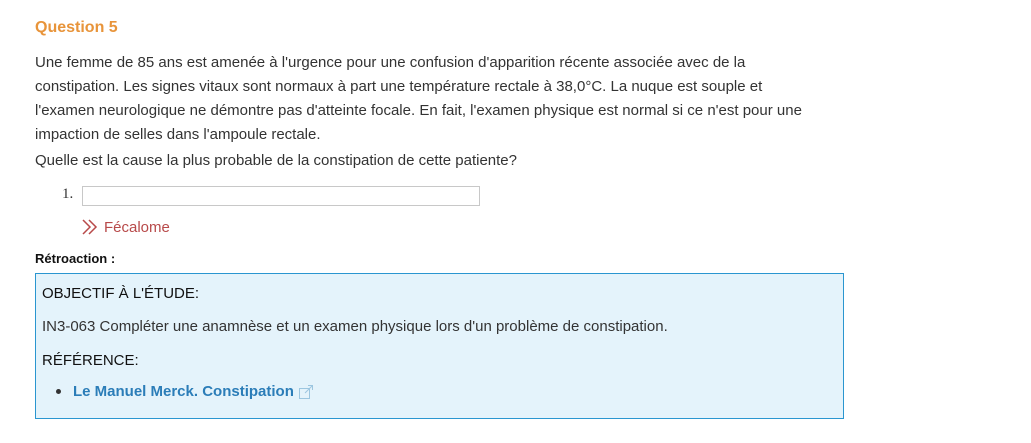  What do you see at coordinates (75, 258) in the screenshot?
I see `feedback-label: Rétroaction :` at bounding box center [75, 258].